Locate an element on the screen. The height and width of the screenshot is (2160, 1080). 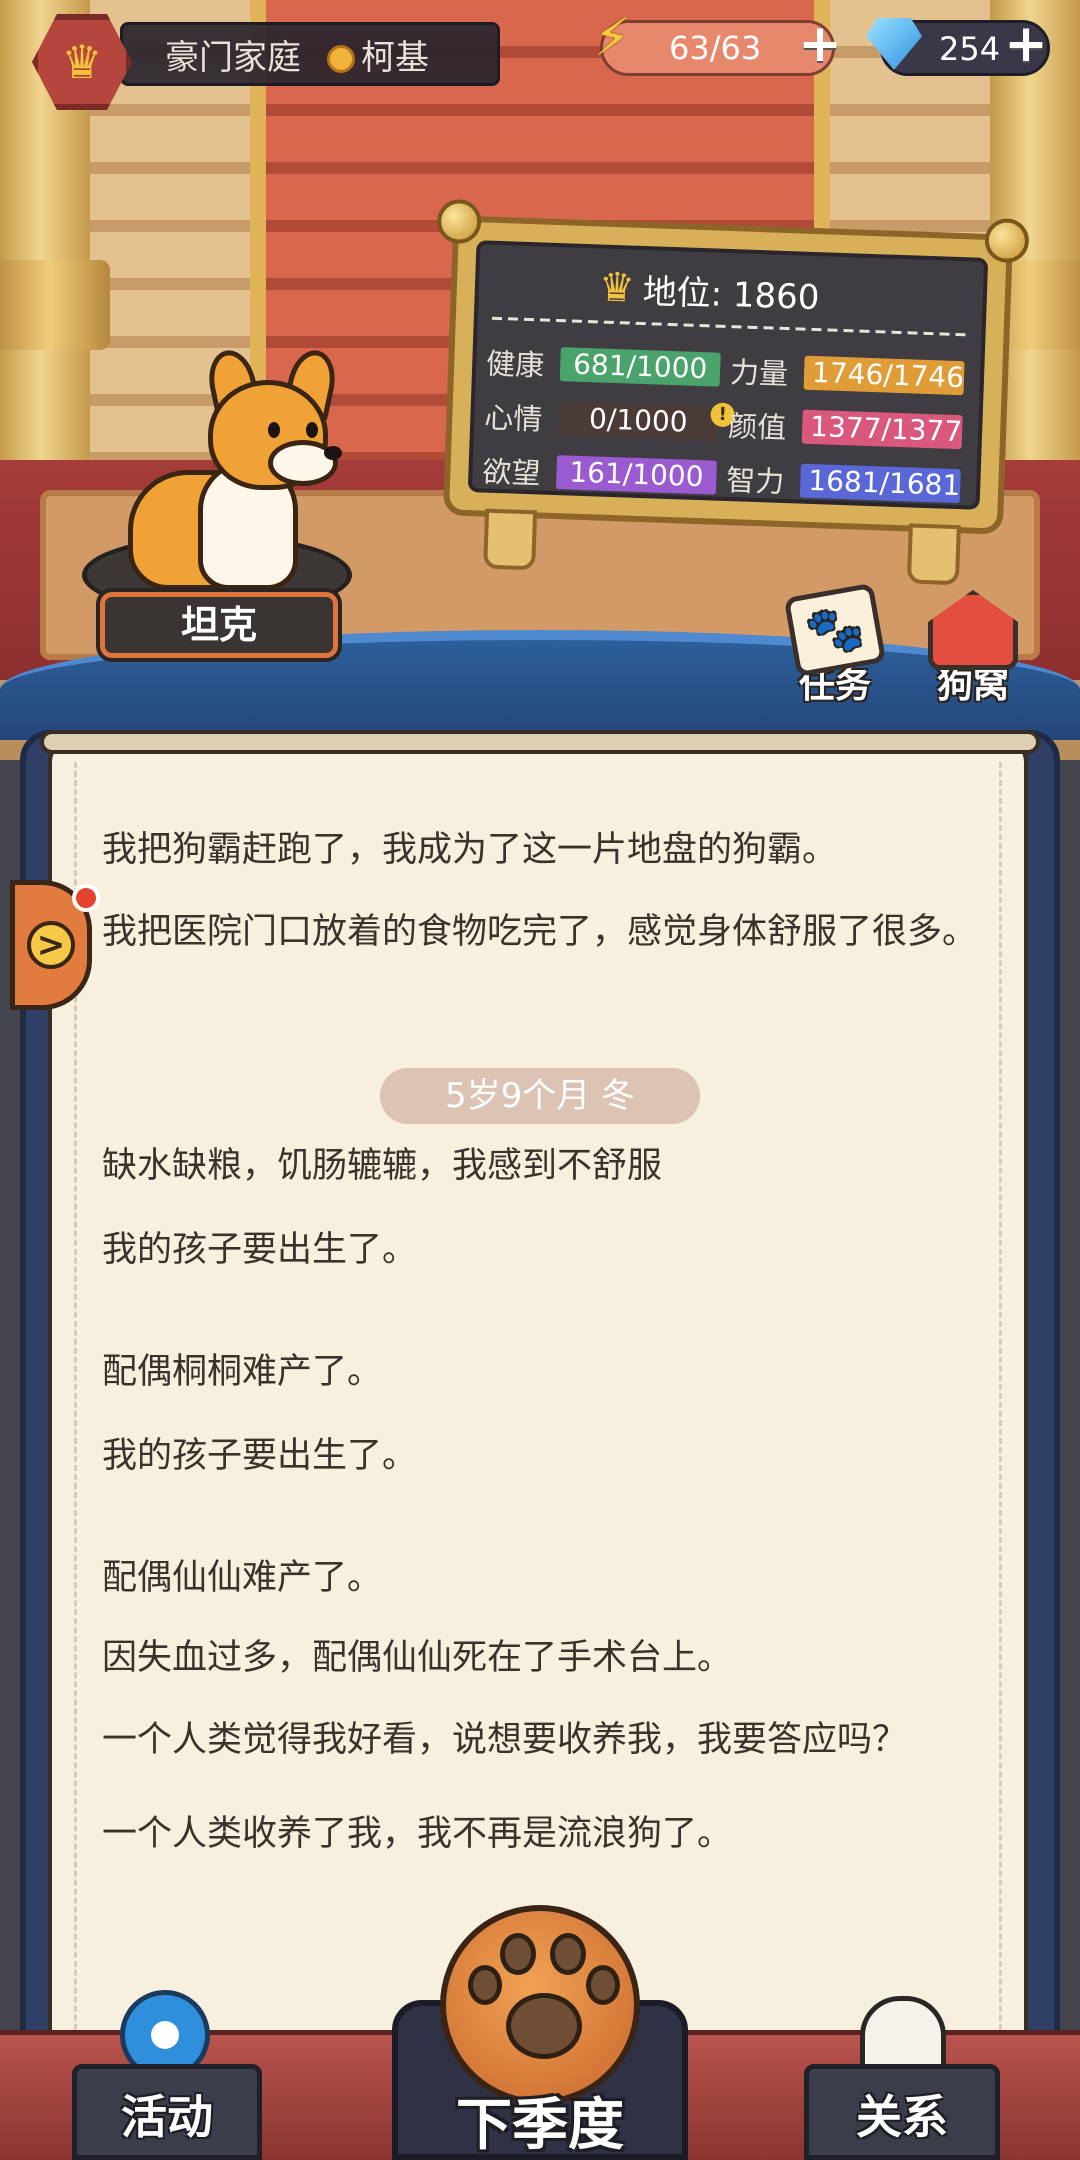
activity-button: 活动 is located at coordinates (167, 2112).